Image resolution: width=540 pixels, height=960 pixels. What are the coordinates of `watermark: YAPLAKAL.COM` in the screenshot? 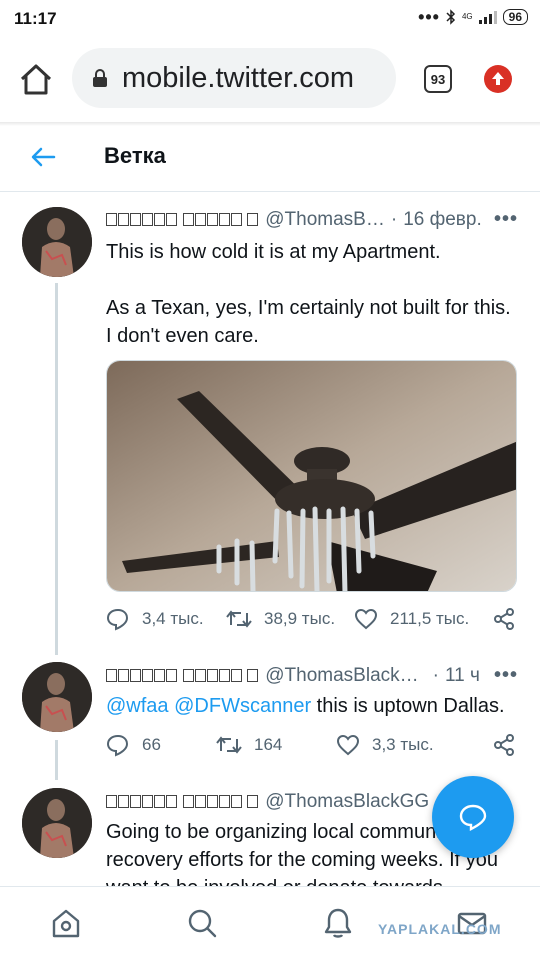 It's located at (440, 929).